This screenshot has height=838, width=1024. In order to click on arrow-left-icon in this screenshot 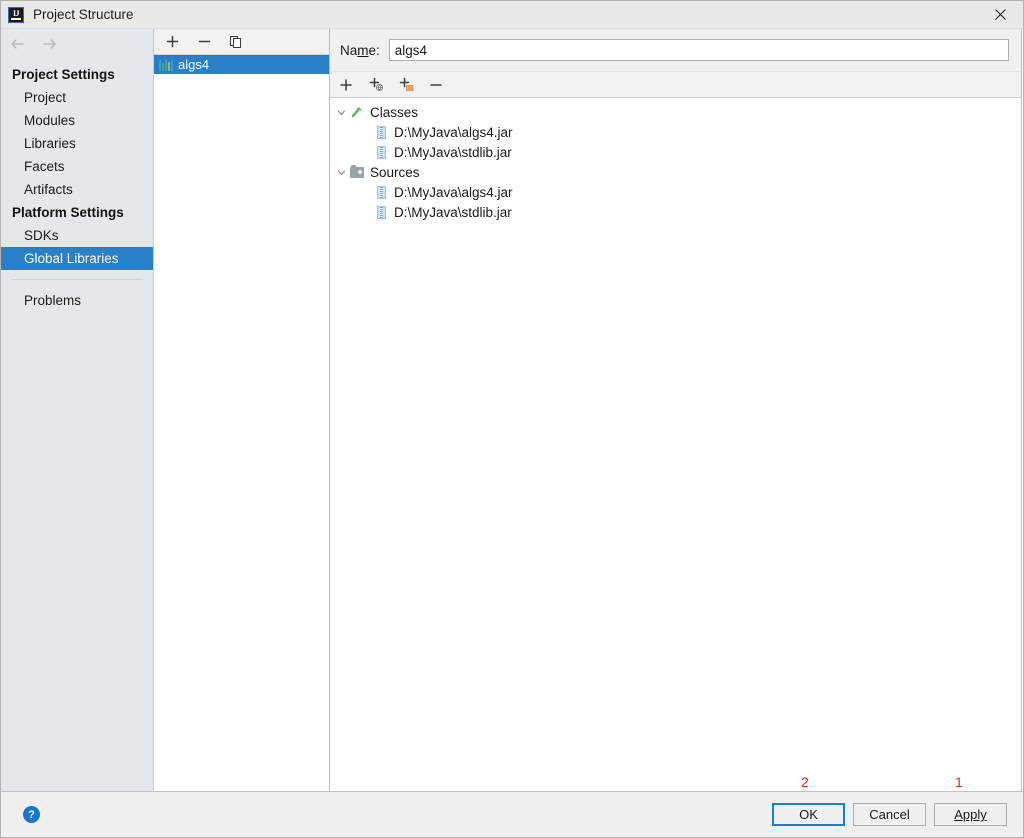, I will do `click(18, 44)`.